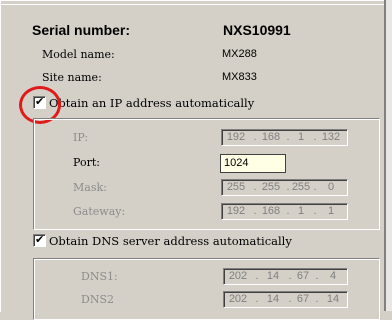  What do you see at coordinates (333, 276) in the screenshot?
I see `dns1-octet-4: 4` at bounding box center [333, 276].